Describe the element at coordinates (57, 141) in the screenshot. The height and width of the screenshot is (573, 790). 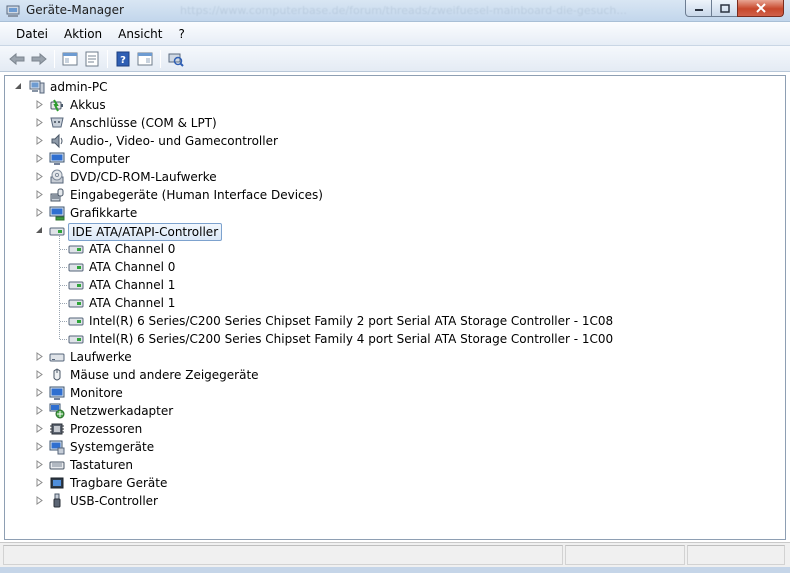
I see `speaker-icon` at that location.